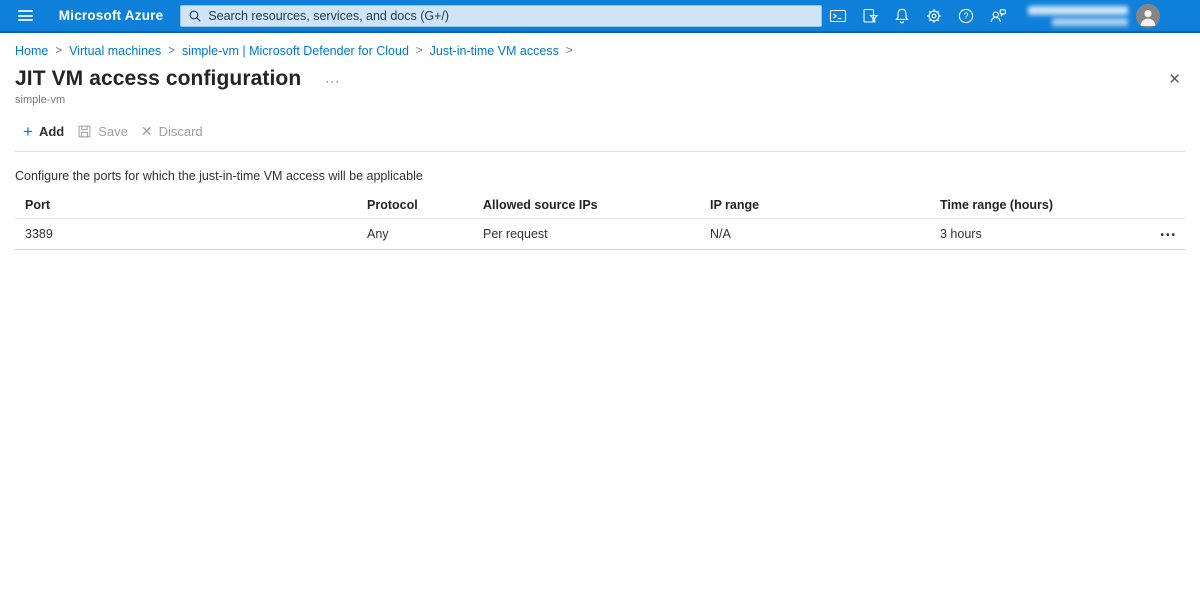 The width and height of the screenshot is (1200, 614). I want to click on discard-button-label: Discard, so click(180, 131).